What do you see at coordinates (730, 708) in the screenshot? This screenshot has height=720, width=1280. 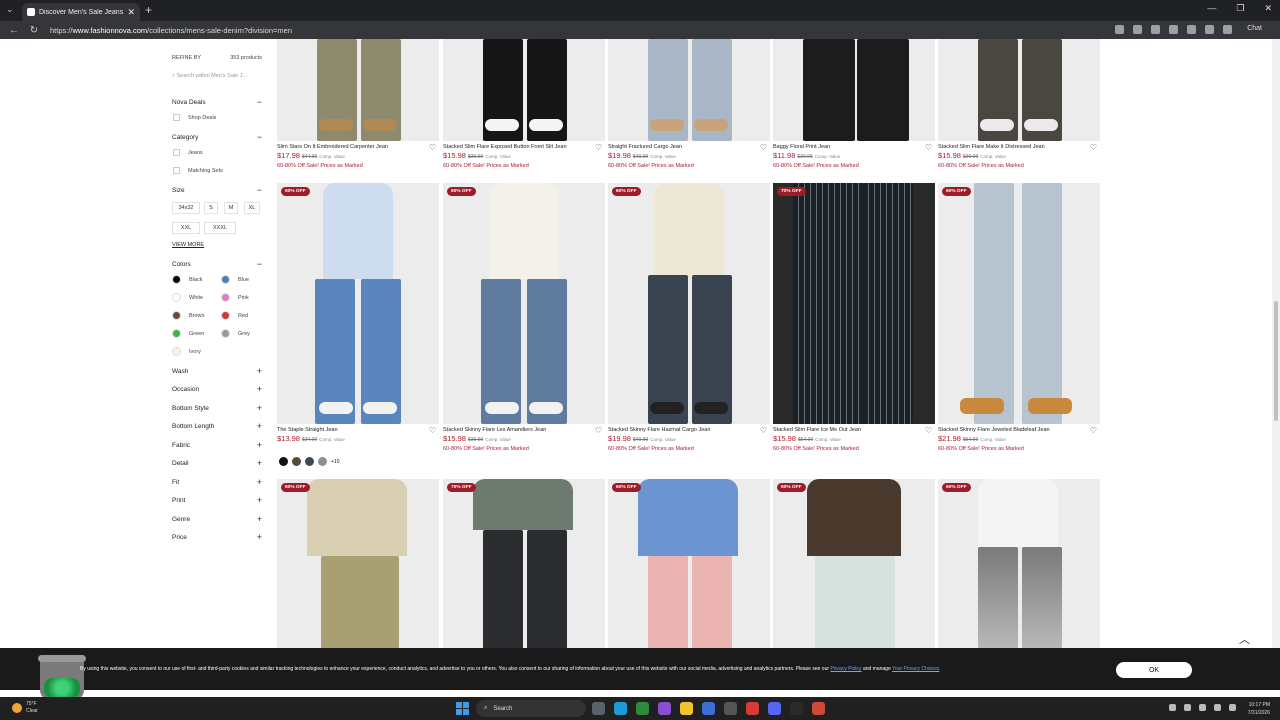 I see `app-icon` at bounding box center [730, 708].